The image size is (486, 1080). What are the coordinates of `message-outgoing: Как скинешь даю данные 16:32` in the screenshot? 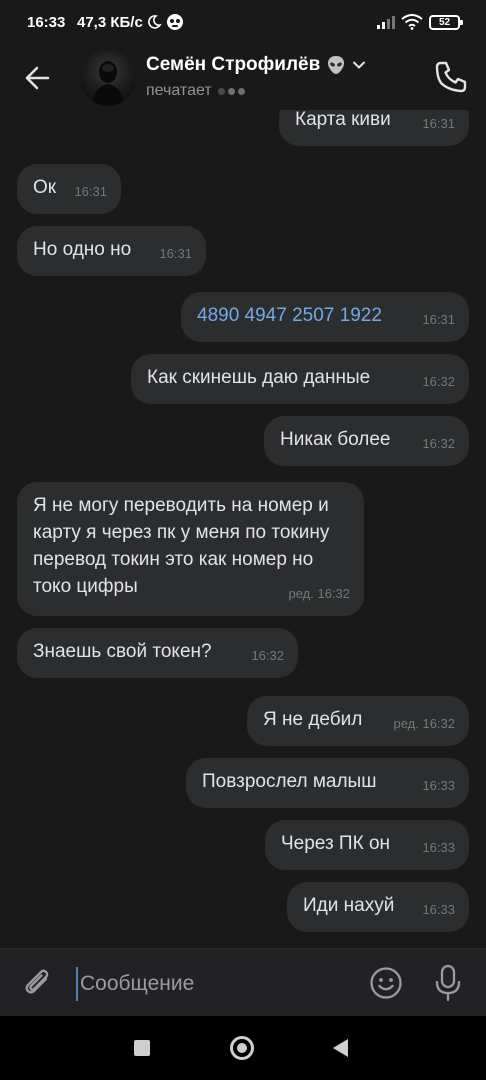 It's located at (300, 379).